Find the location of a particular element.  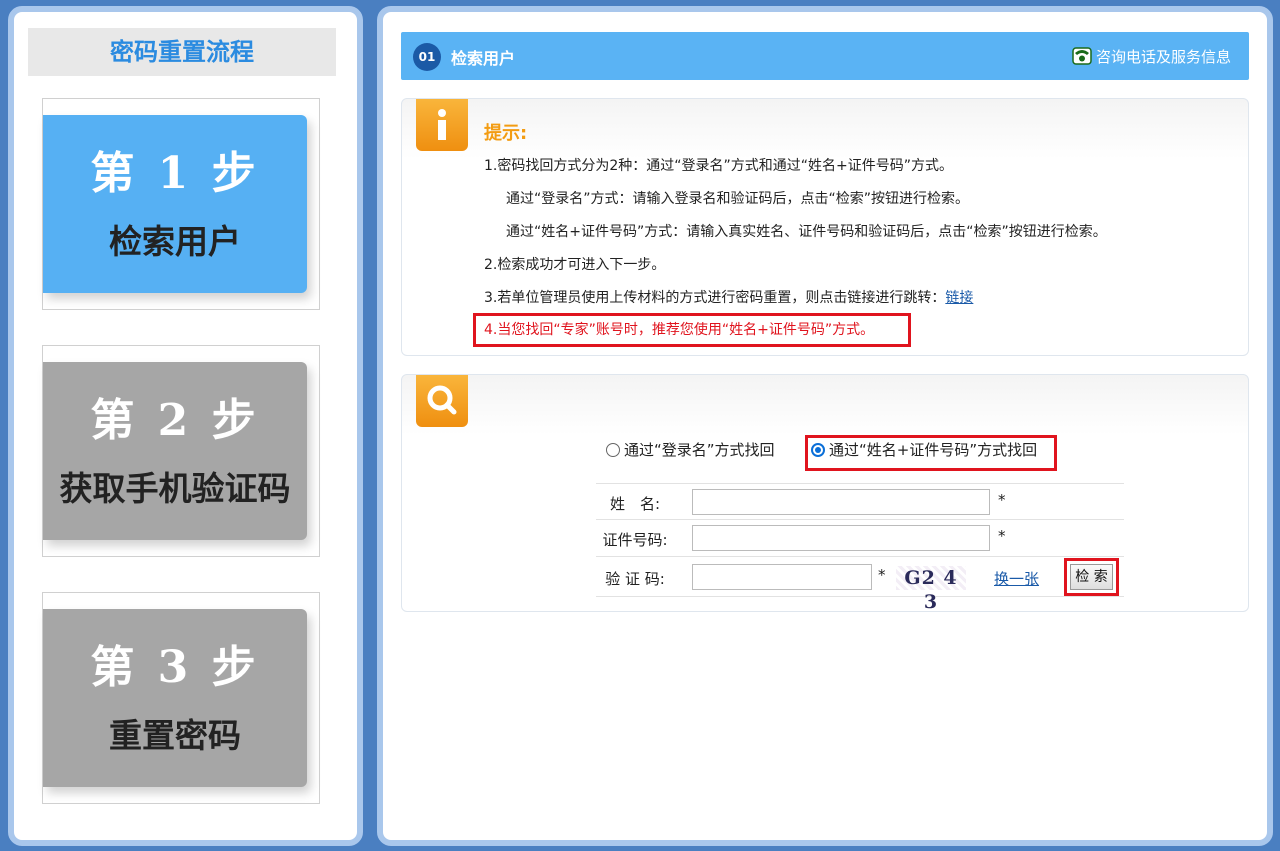

name-row: 姓 名: * is located at coordinates (860, 501).